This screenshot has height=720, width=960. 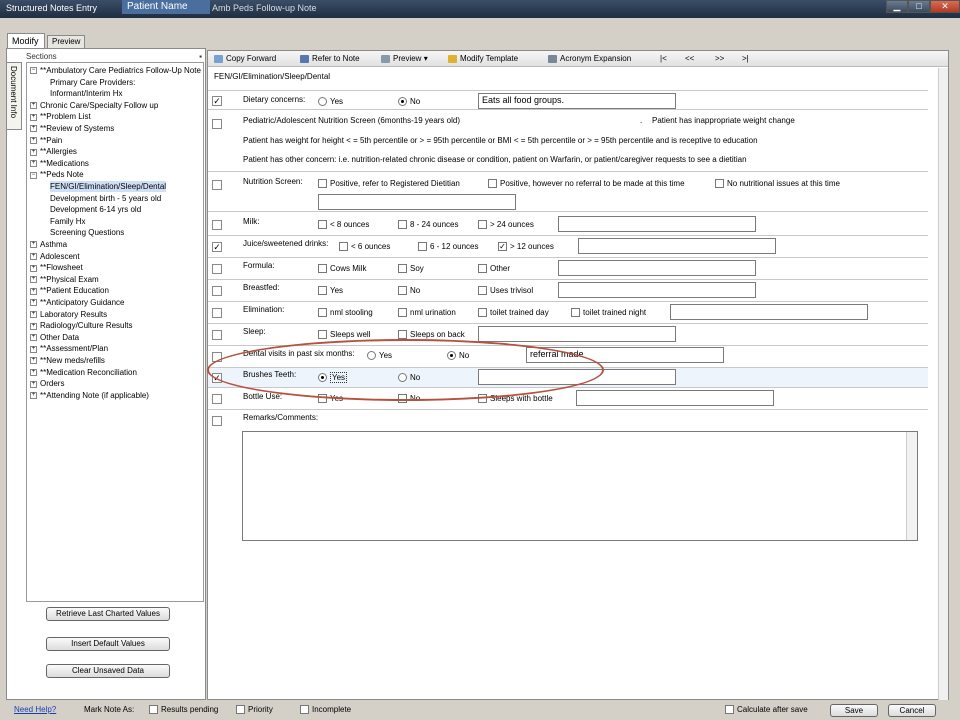 I want to click on tree-item: + **Physical Exam, so click(x=64, y=279).